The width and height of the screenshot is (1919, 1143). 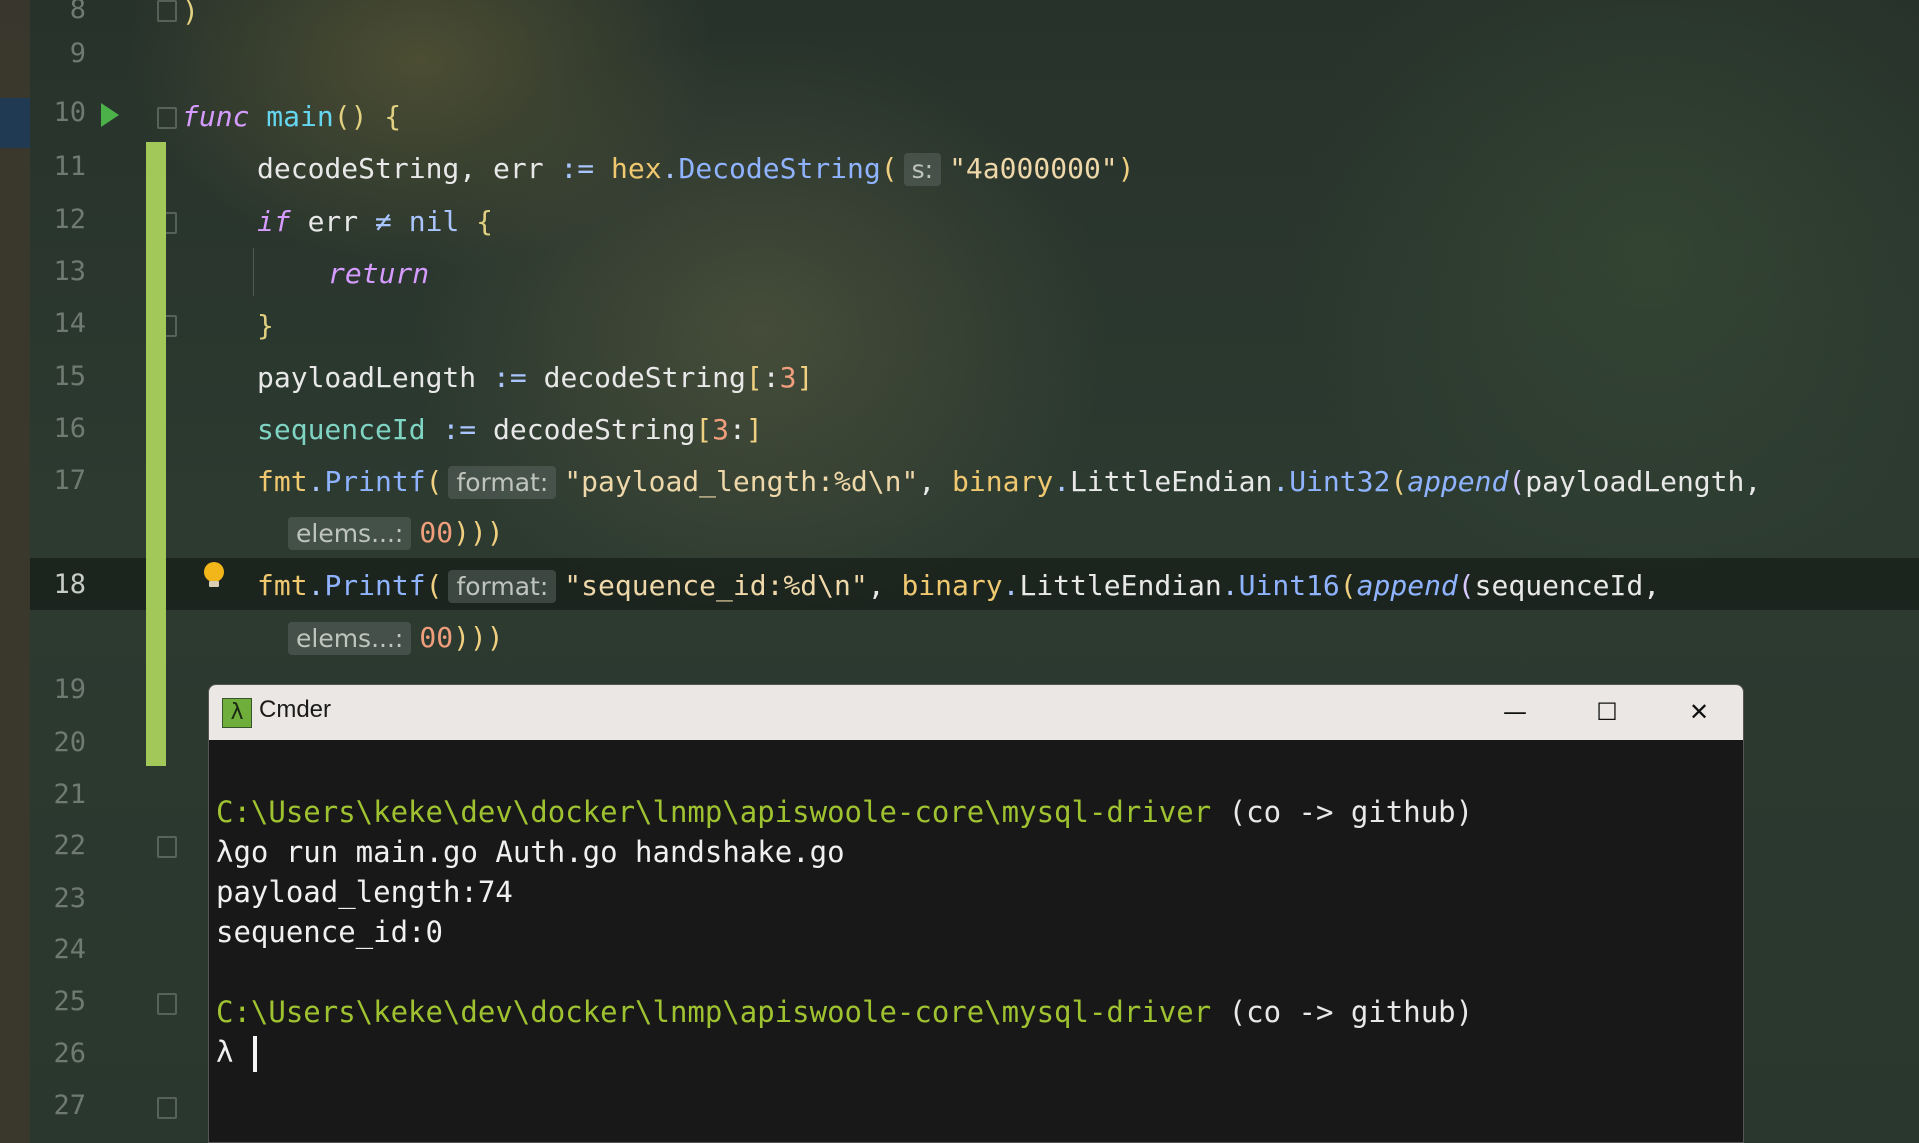 I want to click on line-number: 10, so click(x=69, y=112).